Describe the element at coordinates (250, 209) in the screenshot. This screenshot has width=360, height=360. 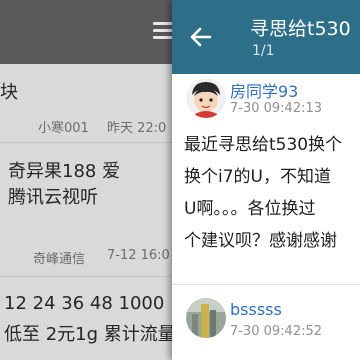
I see `post-content-line: U啊。。。各位换过` at that location.